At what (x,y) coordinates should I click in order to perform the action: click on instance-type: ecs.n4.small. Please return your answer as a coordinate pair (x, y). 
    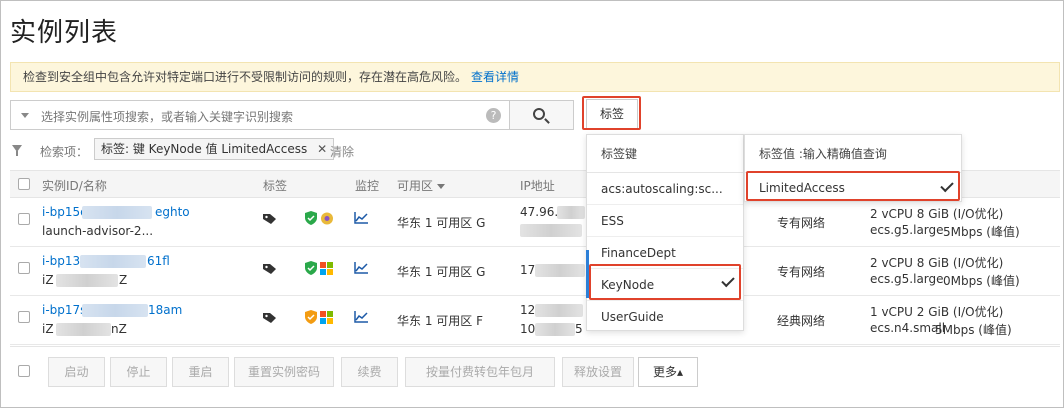
    Looking at the image, I should click on (908, 328).